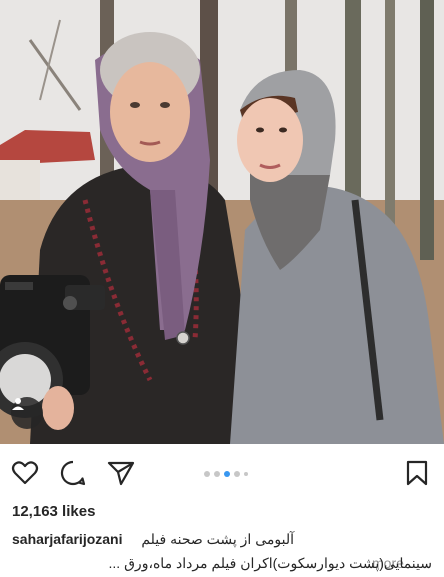 This screenshot has height=577, width=444. What do you see at coordinates (67, 539) in the screenshot?
I see `caption-username: saharjafarijozani` at bounding box center [67, 539].